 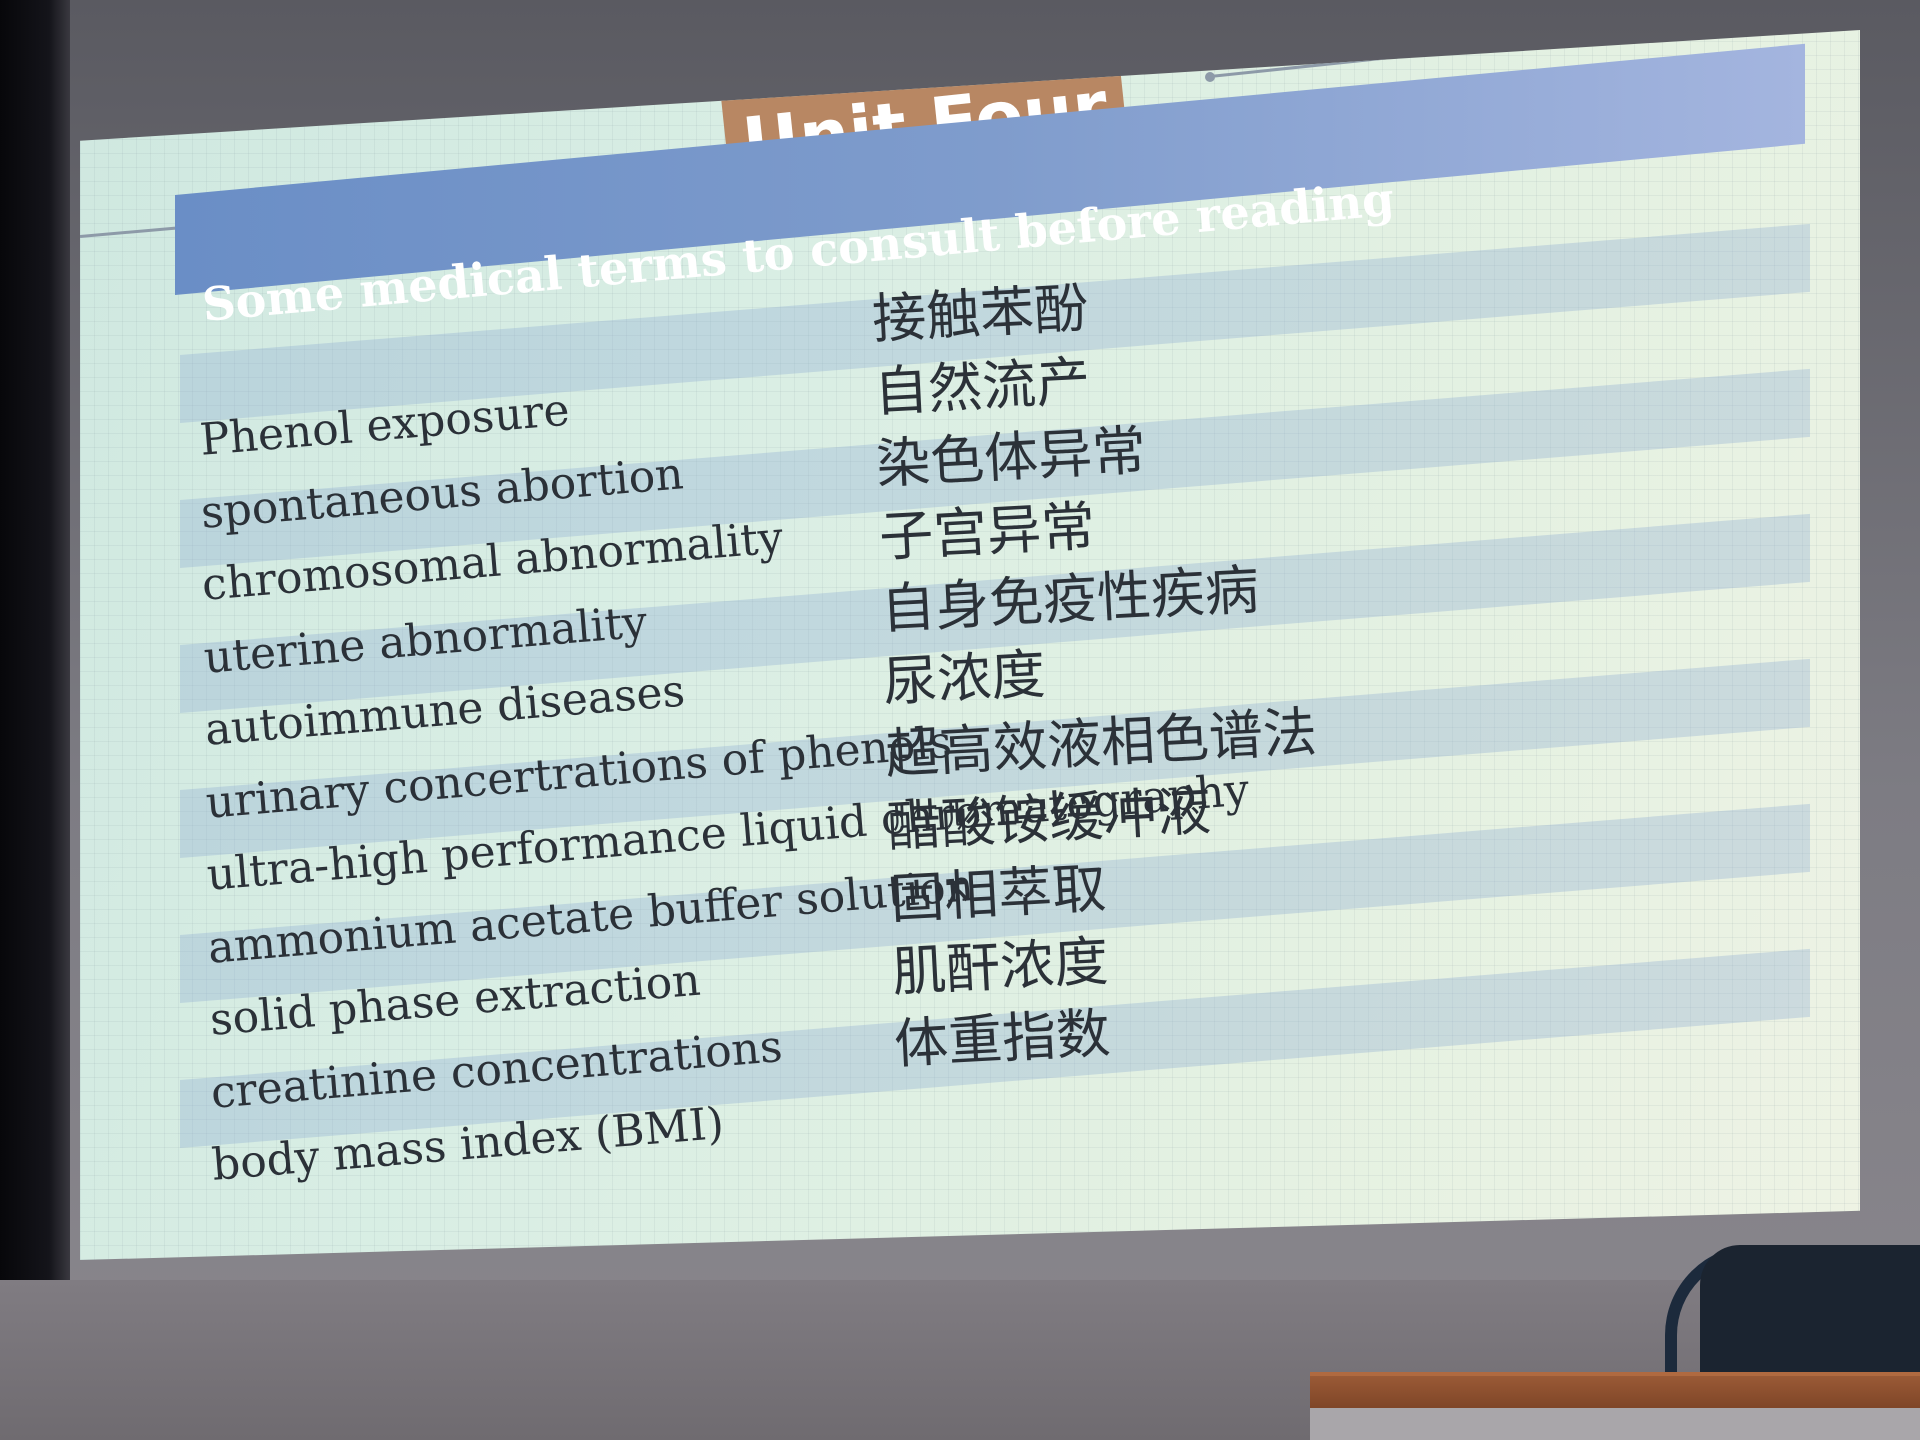 What do you see at coordinates (1615, 1392) in the screenshot?
I see `podium-top` at bounding box center [1615, 1392].